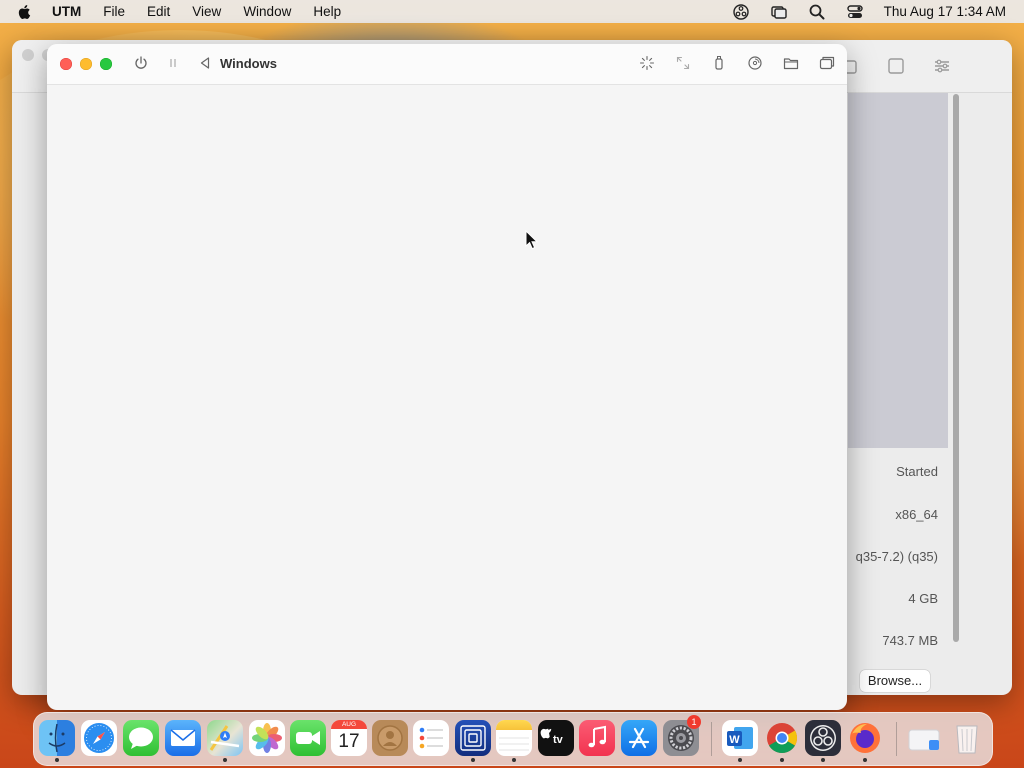 This screenshot has height=768, width=1024. Describe the element at coordinates (308, 738) in the screenshot. I see `dock-facetime-icon` at that location.